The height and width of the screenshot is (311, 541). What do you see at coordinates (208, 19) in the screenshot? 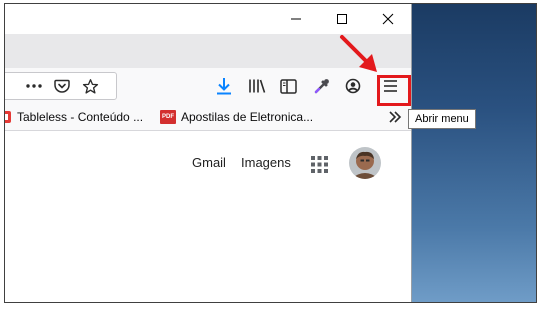
I see `title-bar` at bounding box center [208, 19].